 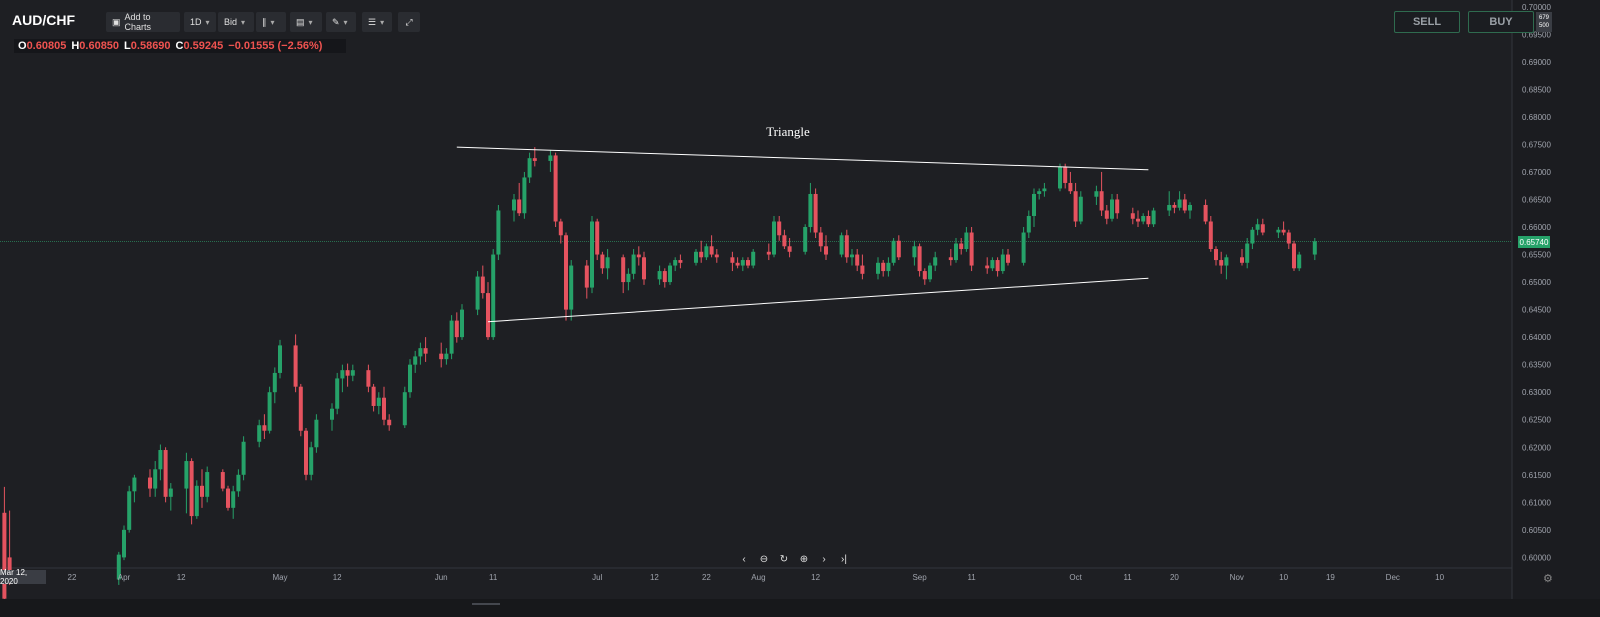 I want to click on x-tick-label: Nov, so click(x=1237, y=577).